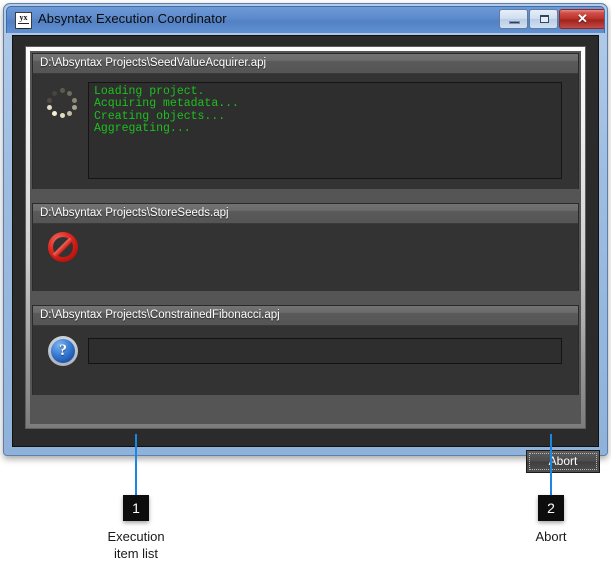 This screenshot has height=576, width=611. What do you see at coordinates (305, 19) in the screenshot?
I see `title-bar: yx Absyntax Execution Coordinator ✕` at bounding box center [305, 19].